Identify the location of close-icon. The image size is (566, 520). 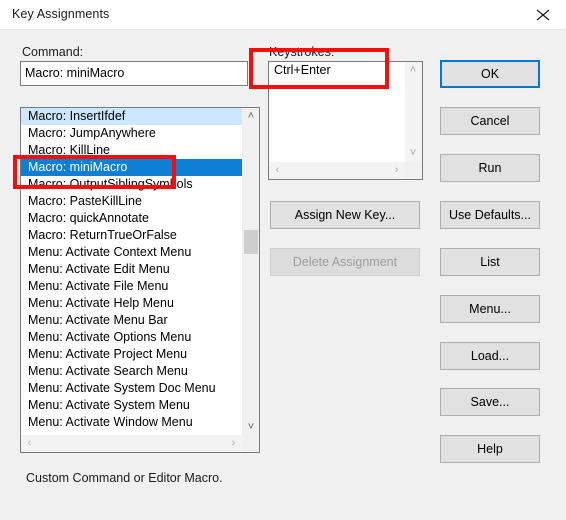
(543, 15).